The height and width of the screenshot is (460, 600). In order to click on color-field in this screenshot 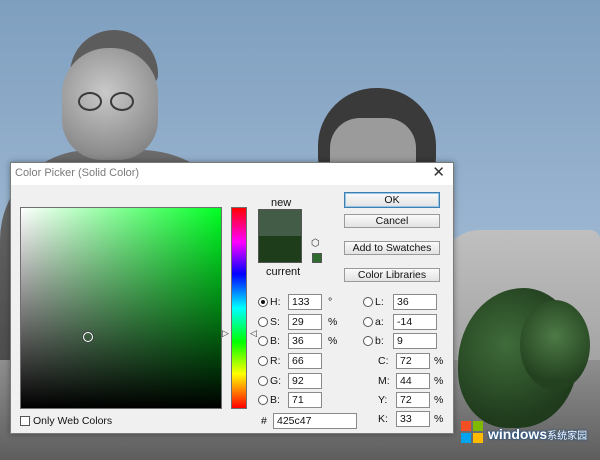, I will do `click(121, 308)`.